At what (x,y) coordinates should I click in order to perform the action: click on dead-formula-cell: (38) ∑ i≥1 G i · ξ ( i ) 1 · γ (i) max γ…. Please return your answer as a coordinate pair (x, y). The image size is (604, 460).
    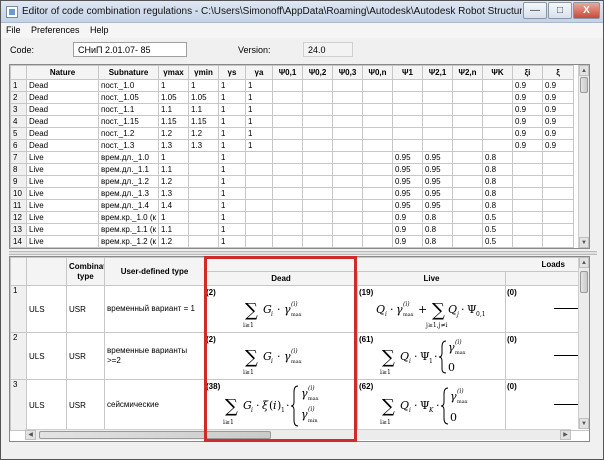
    Looking at the image, I should click on (281, 405).